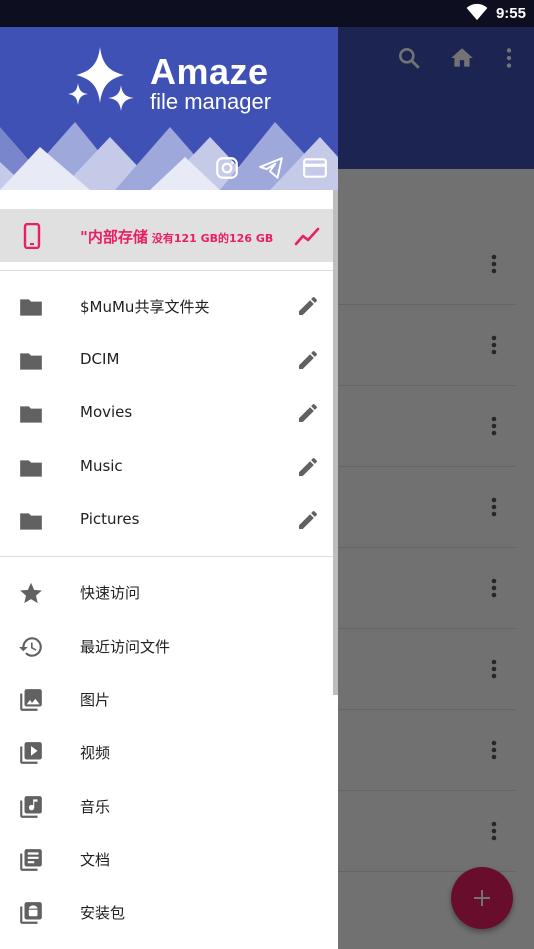 The image size is (534, 949). What do you see at coordinates (31, 593) in the screenshot?
I see `star-icon` at bounding box center [31, 593].